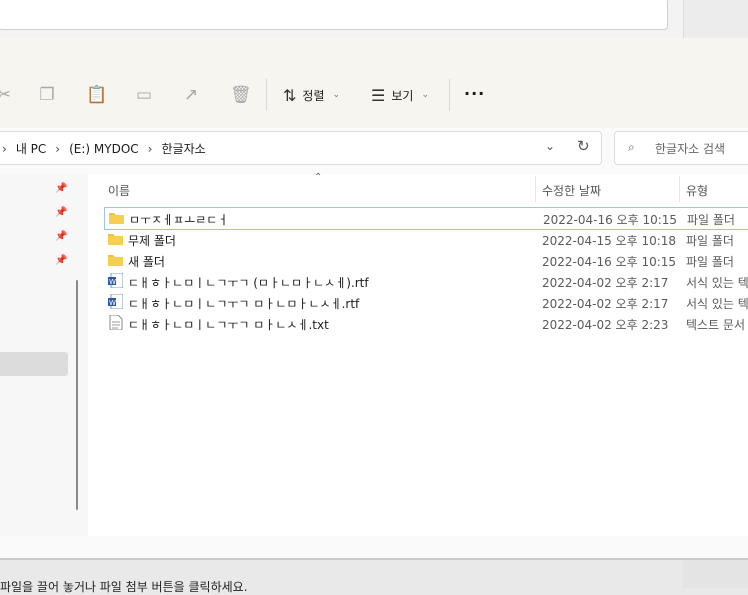 The width and height of the screenshot is (748, 595). I want to click on address-dropdown-icon: ⌄, so click(550, 146).